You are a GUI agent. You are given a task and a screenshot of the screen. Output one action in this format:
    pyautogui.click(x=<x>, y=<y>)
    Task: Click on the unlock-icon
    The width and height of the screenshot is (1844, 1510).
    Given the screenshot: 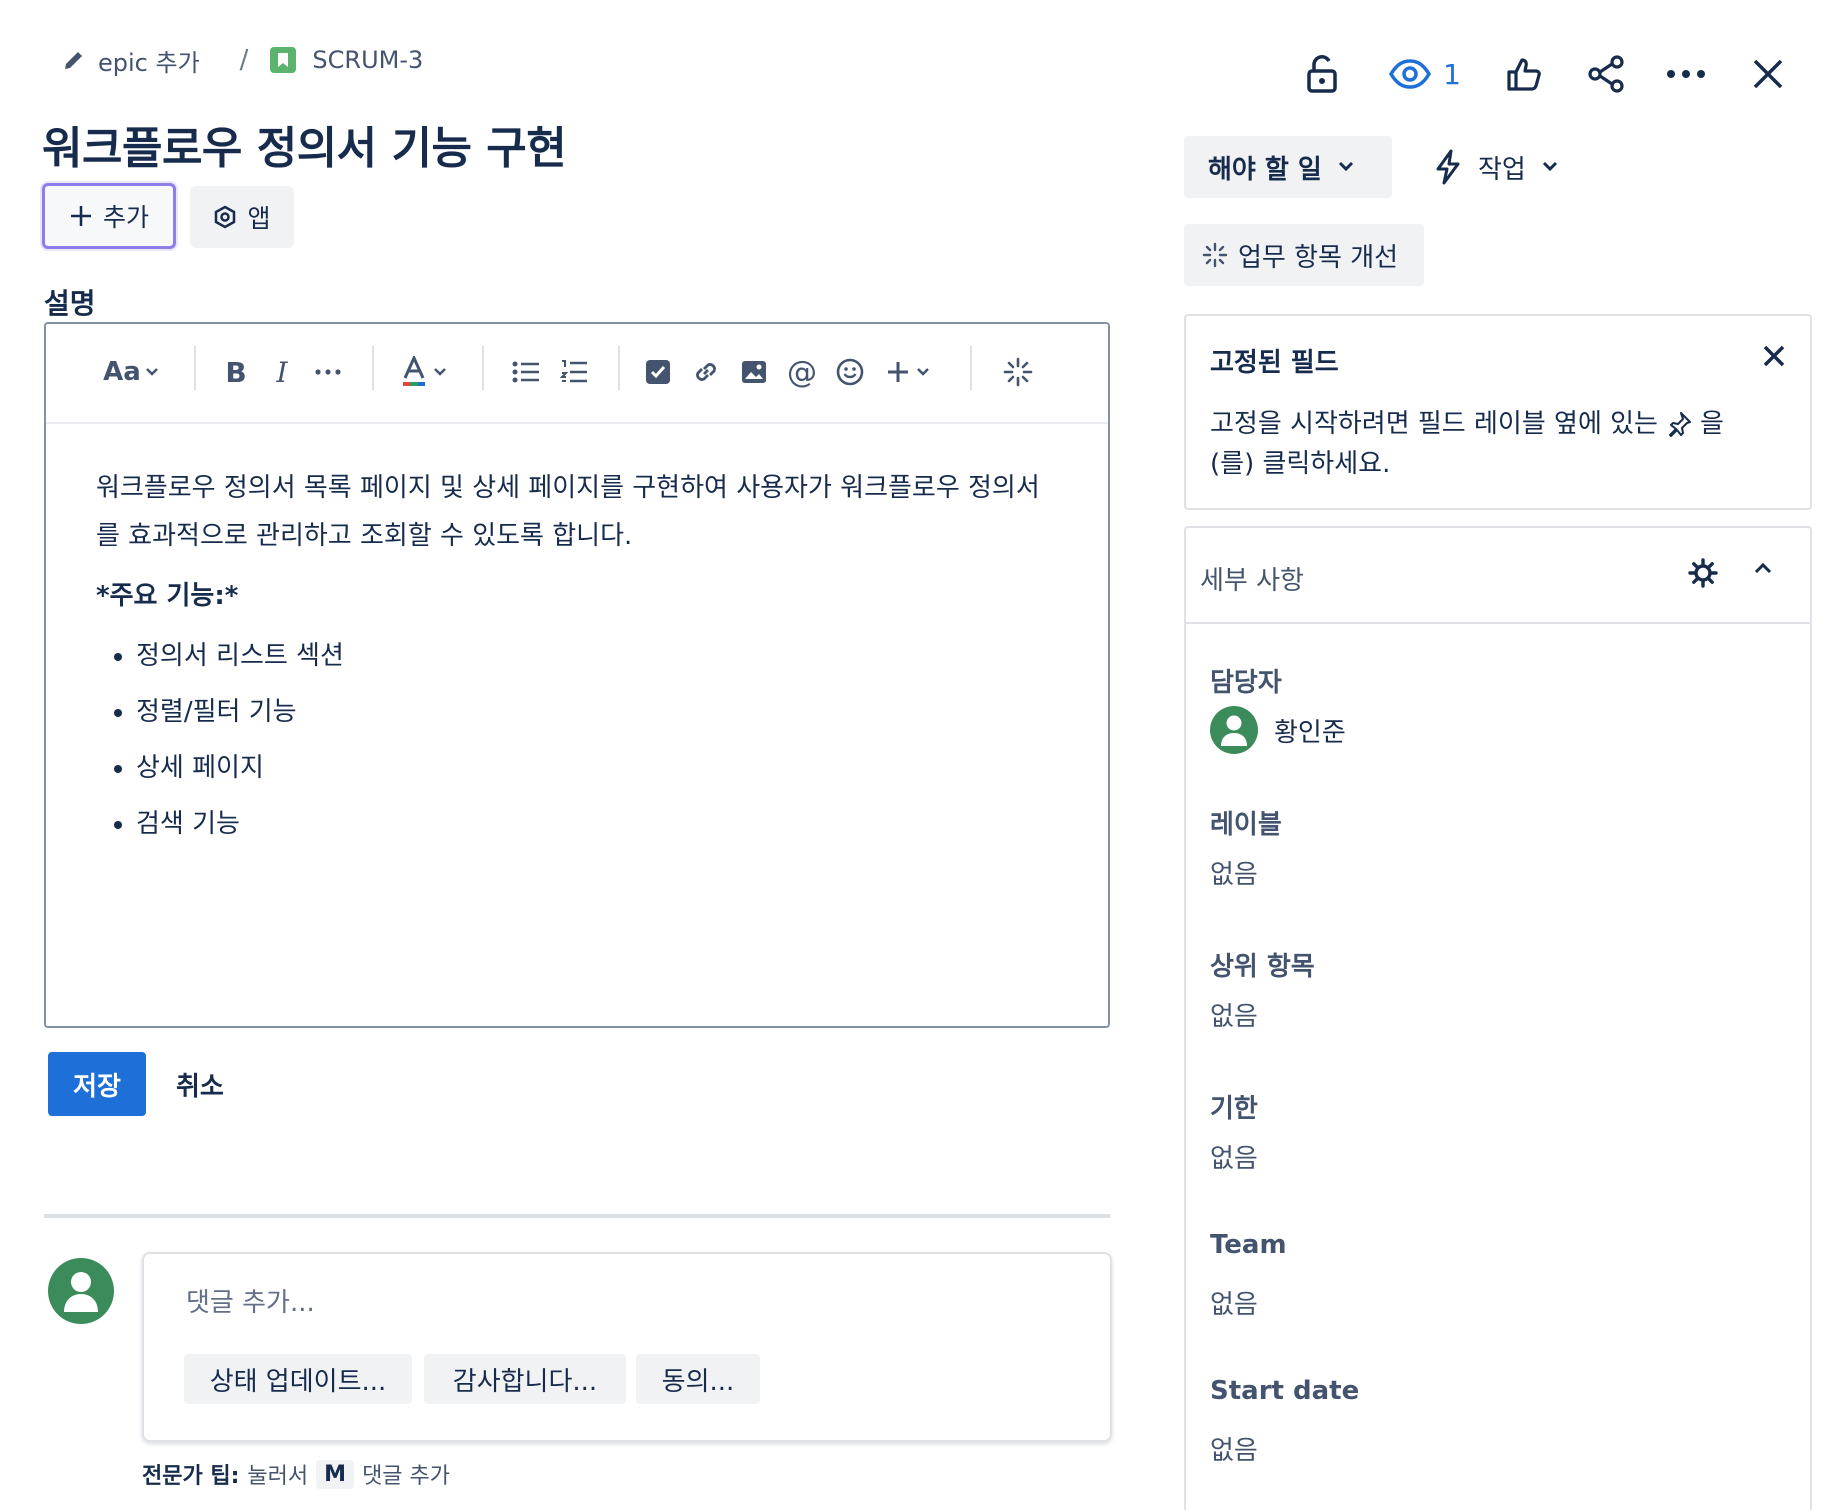 What is the action you would take?
    pyautogui.click(x=1322, y=74)
    